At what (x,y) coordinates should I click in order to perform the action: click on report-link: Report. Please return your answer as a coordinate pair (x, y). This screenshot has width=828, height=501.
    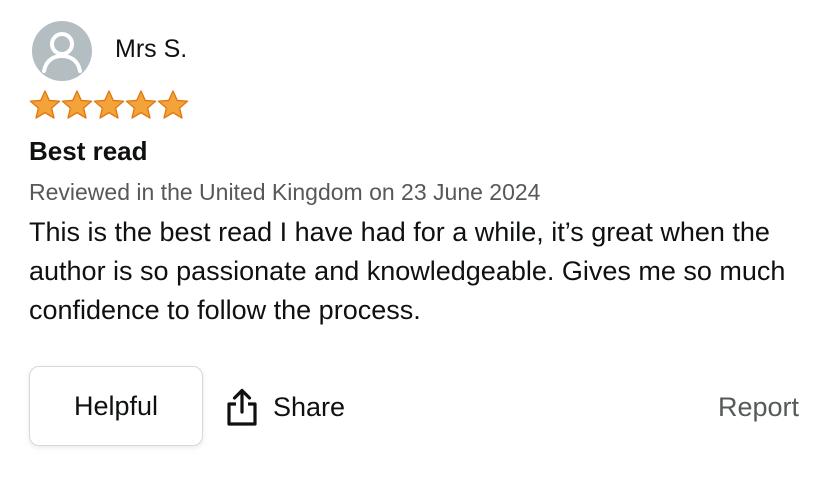
    Looking at the image, I should click on (758, 407).